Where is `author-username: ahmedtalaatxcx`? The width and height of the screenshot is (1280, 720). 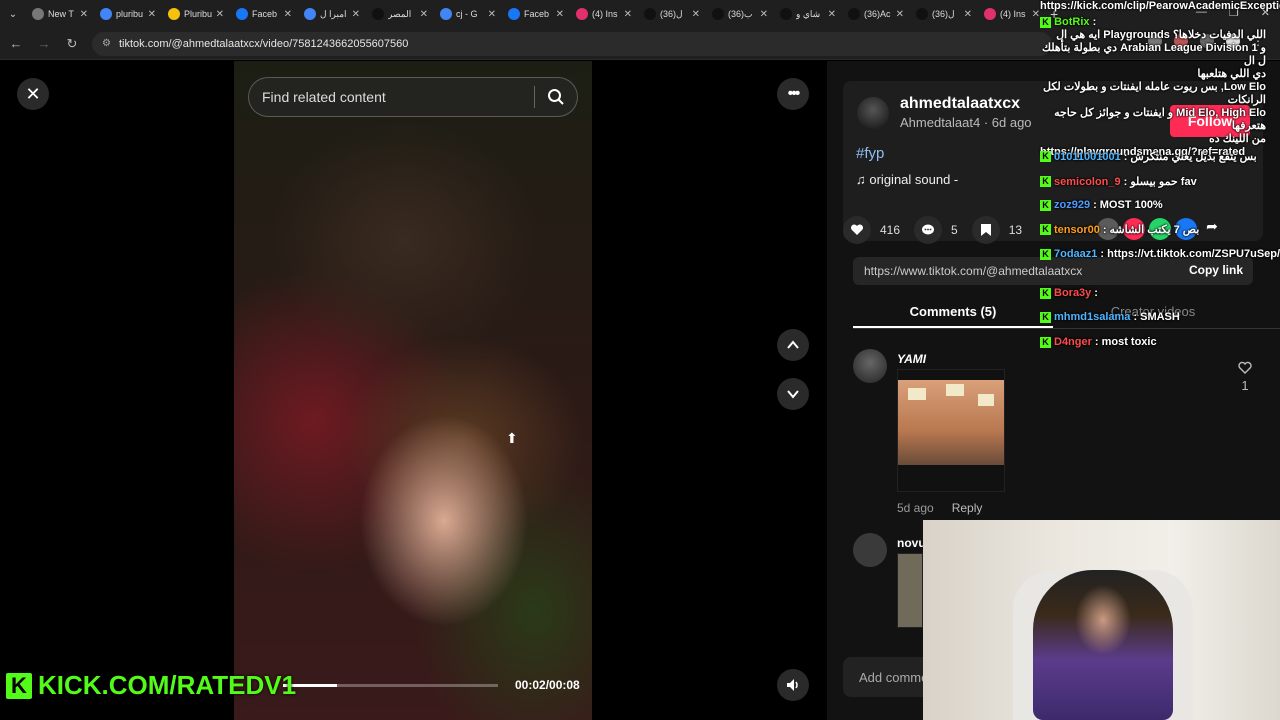 author-username: ahmedtalaatxcx is located at coordinates (960, 104).